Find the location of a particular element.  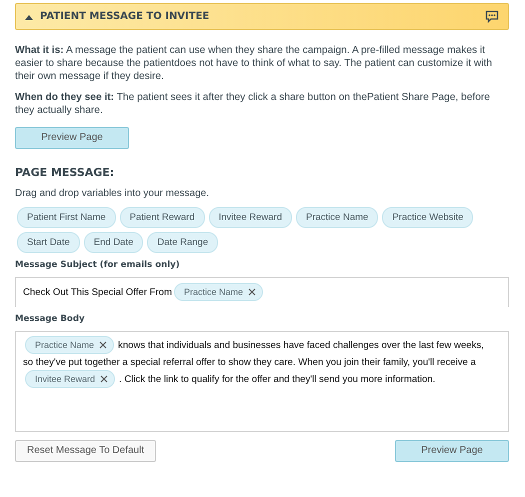

variable-chip: Practice Name is located at coordinates (337, 217).